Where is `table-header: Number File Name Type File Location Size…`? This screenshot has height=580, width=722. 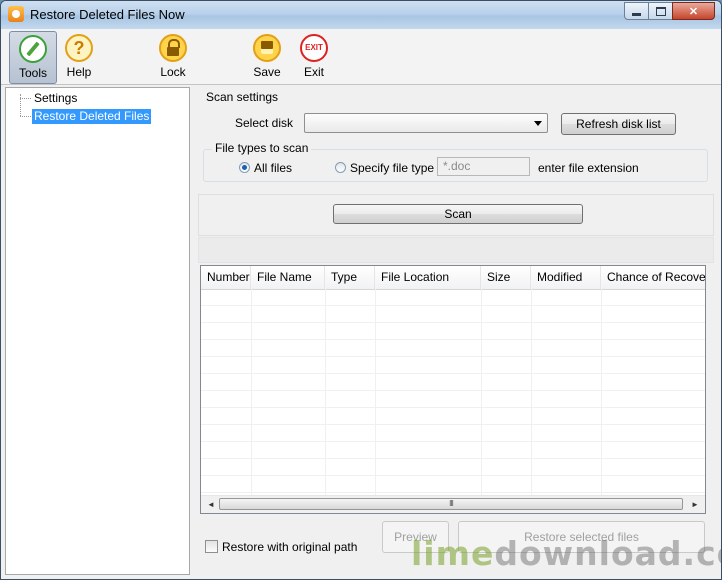 table-header: Number File Name Type File Location Size… is located at coordinates (453, 278).